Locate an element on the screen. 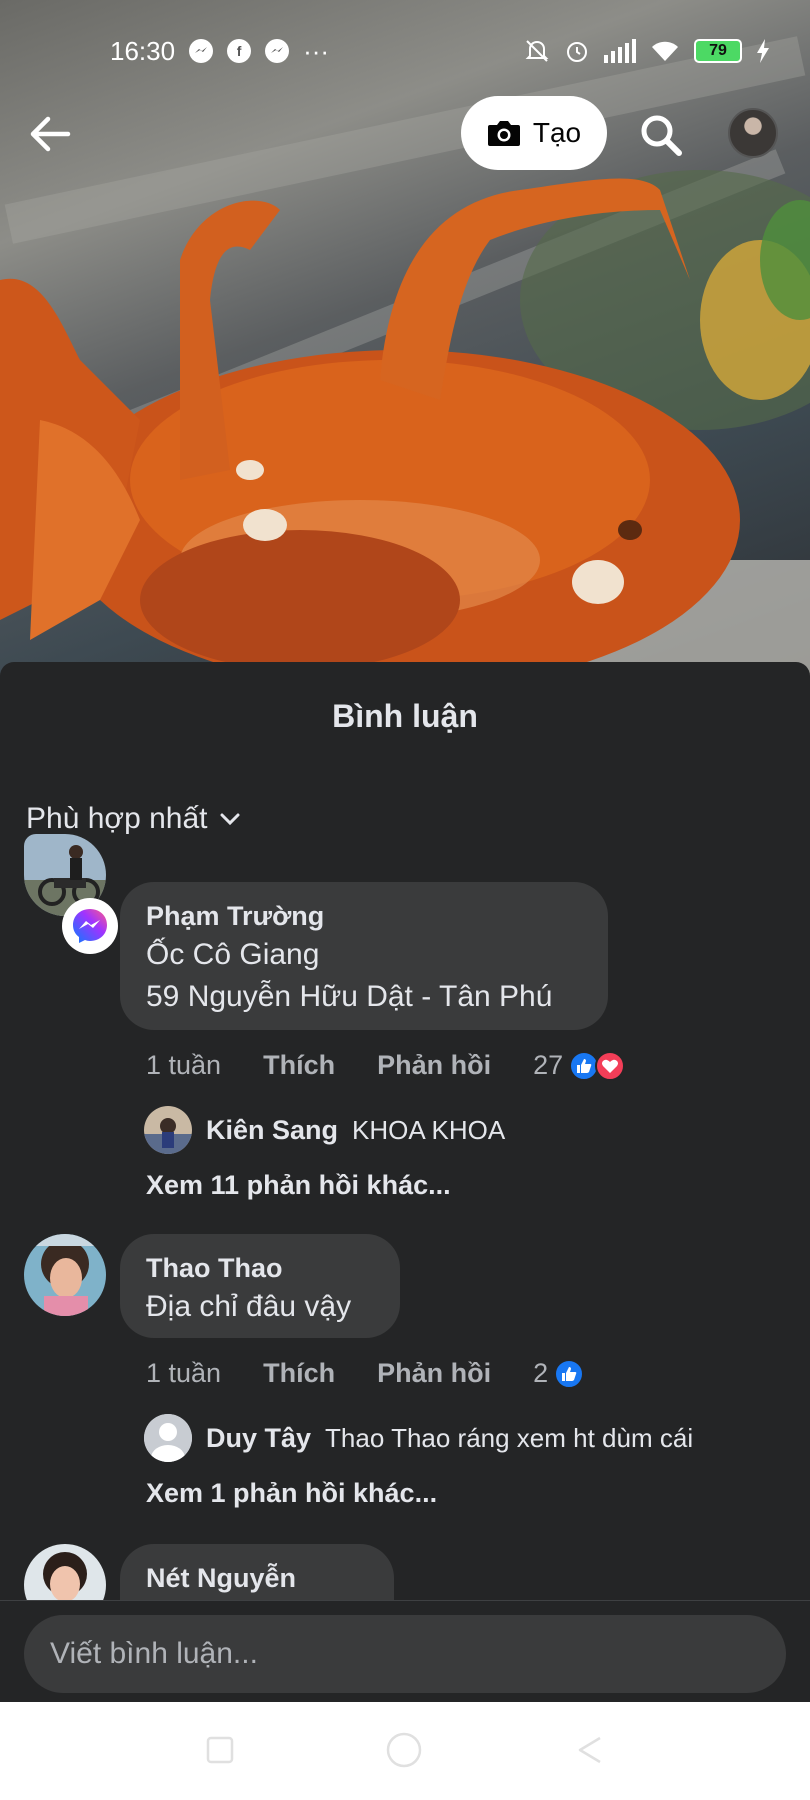  charging-icon is located at coordinates (763, 51).